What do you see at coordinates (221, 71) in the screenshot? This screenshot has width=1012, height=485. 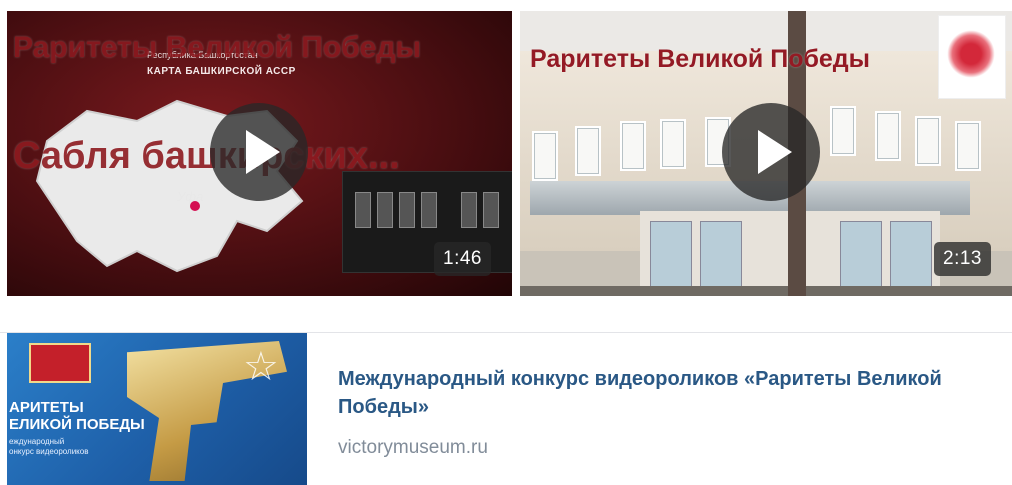 I see `scene-label-map: КАРТА БАШКИРСКОЙ АССР` at bounding box center [221, 71].